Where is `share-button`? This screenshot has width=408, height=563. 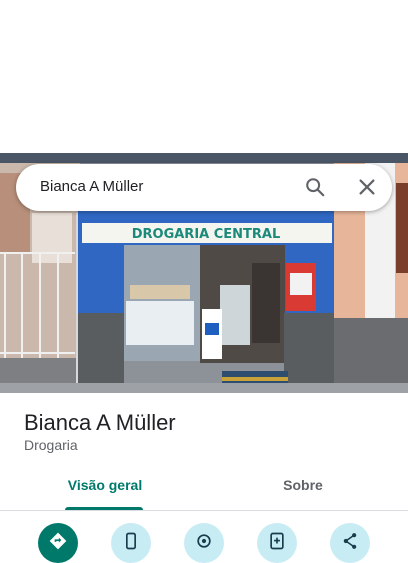
share-button is located at coordinates (350, 543).